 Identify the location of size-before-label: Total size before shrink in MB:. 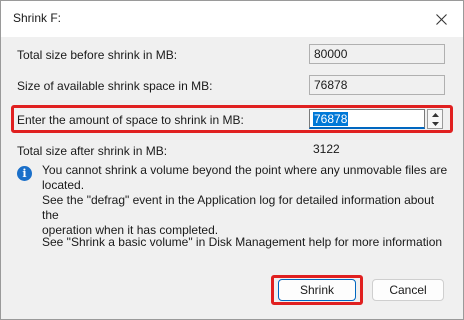
(97, 55).